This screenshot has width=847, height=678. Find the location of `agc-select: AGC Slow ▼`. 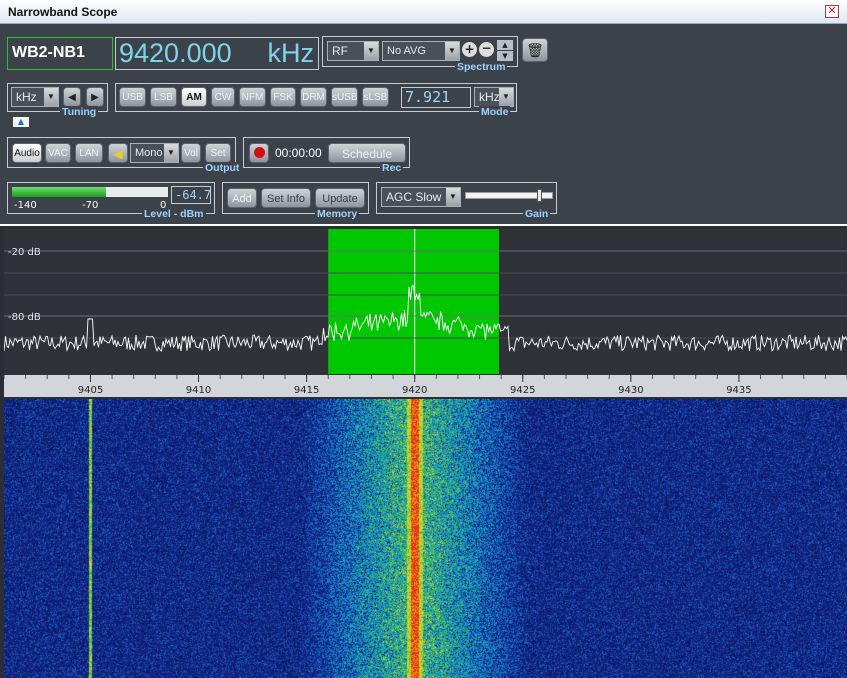

agc-select: AGC Slow ▼ is located at coordinates (421, 197).